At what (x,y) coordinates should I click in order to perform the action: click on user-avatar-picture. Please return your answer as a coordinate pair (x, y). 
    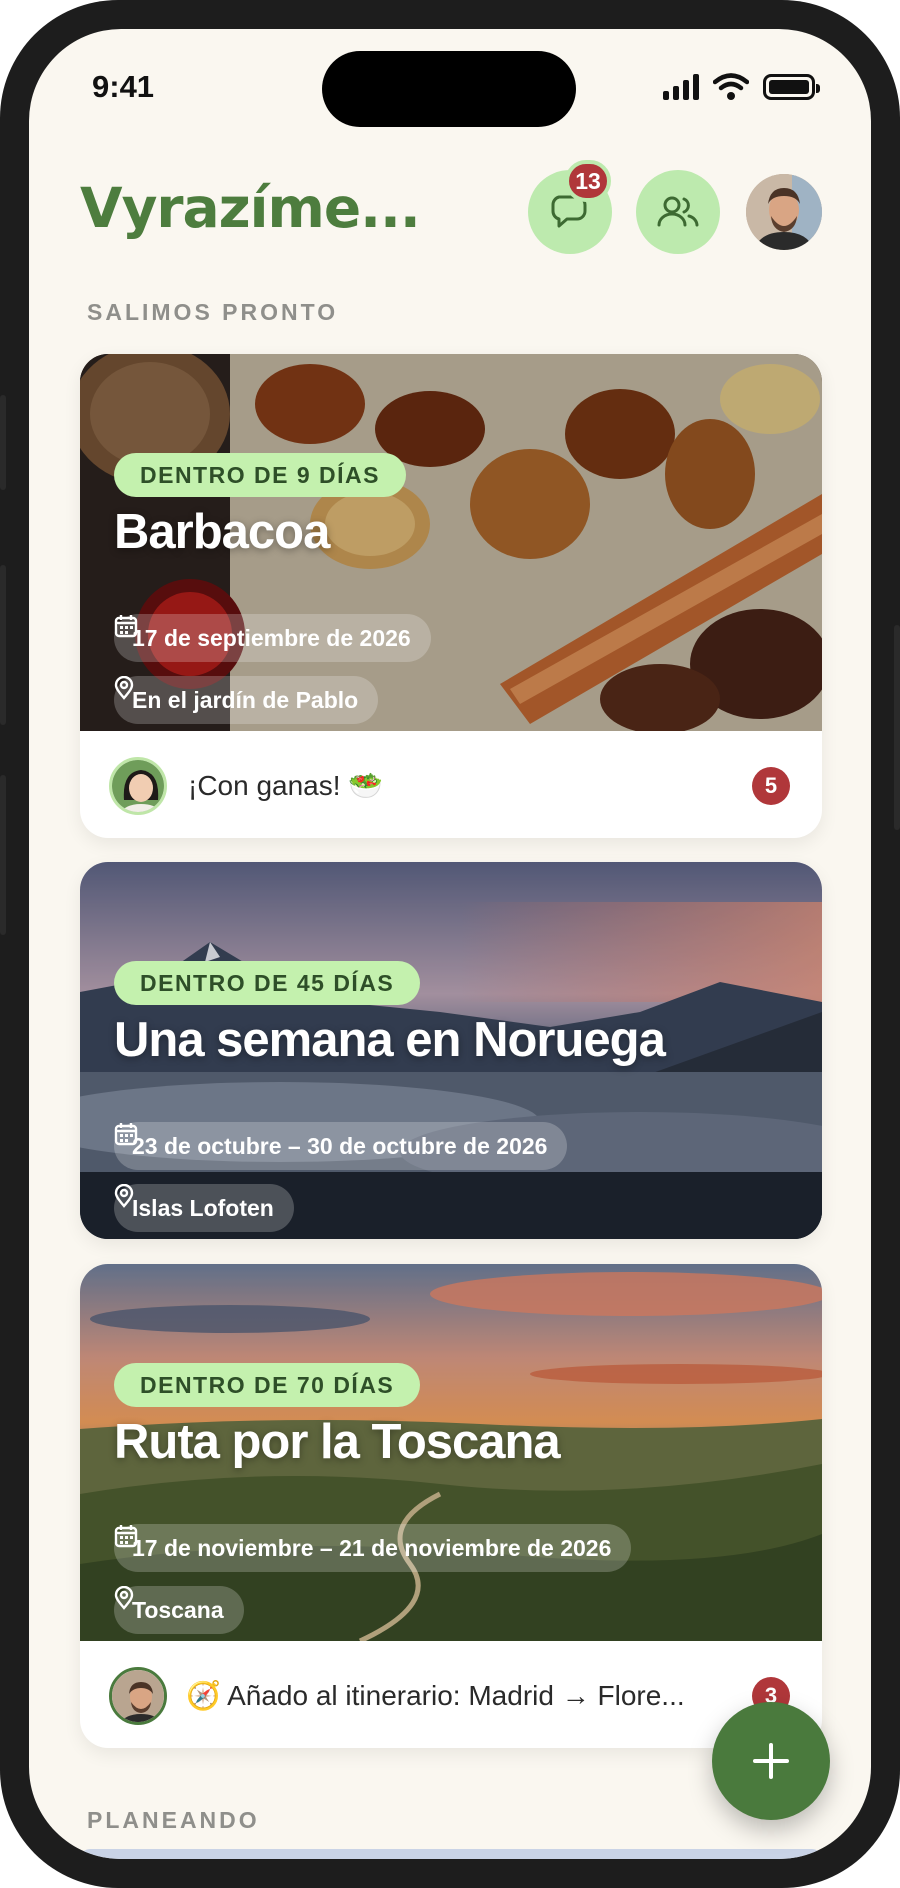
    Looking at the image, I should click on (784, 212).